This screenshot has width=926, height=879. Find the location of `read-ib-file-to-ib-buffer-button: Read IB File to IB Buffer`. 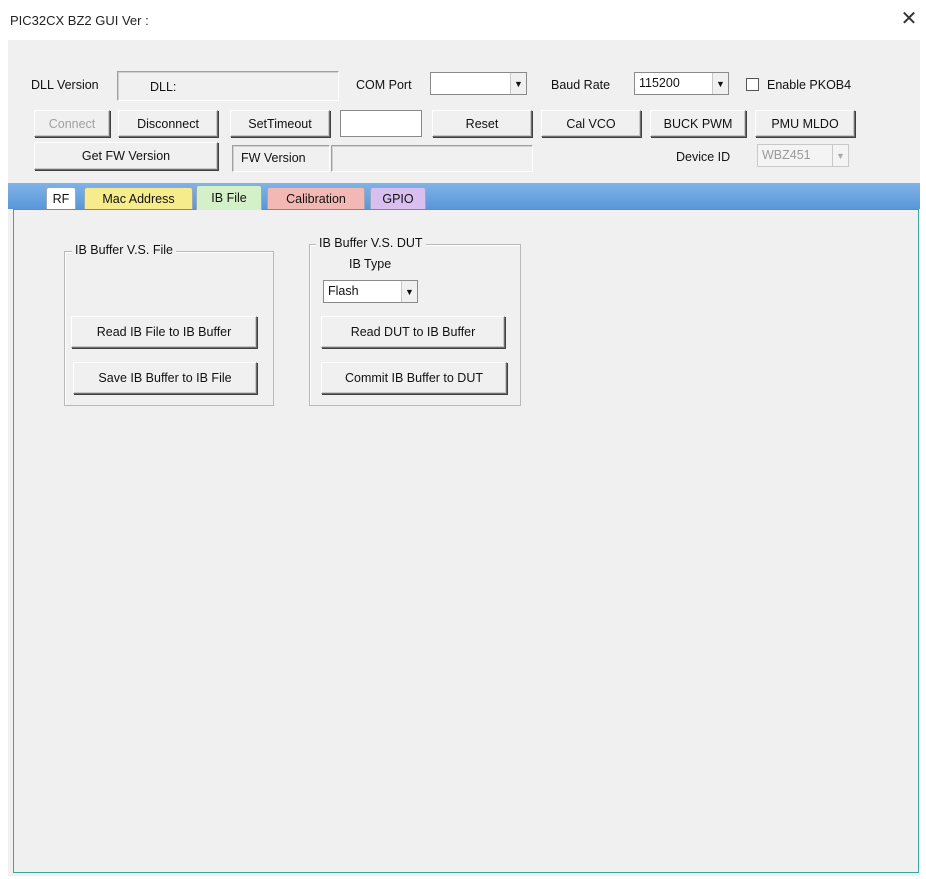

read-ib-file-to-ib-buffer-button: Read IB File to IB Buffer is located at coordinates (164, 332).